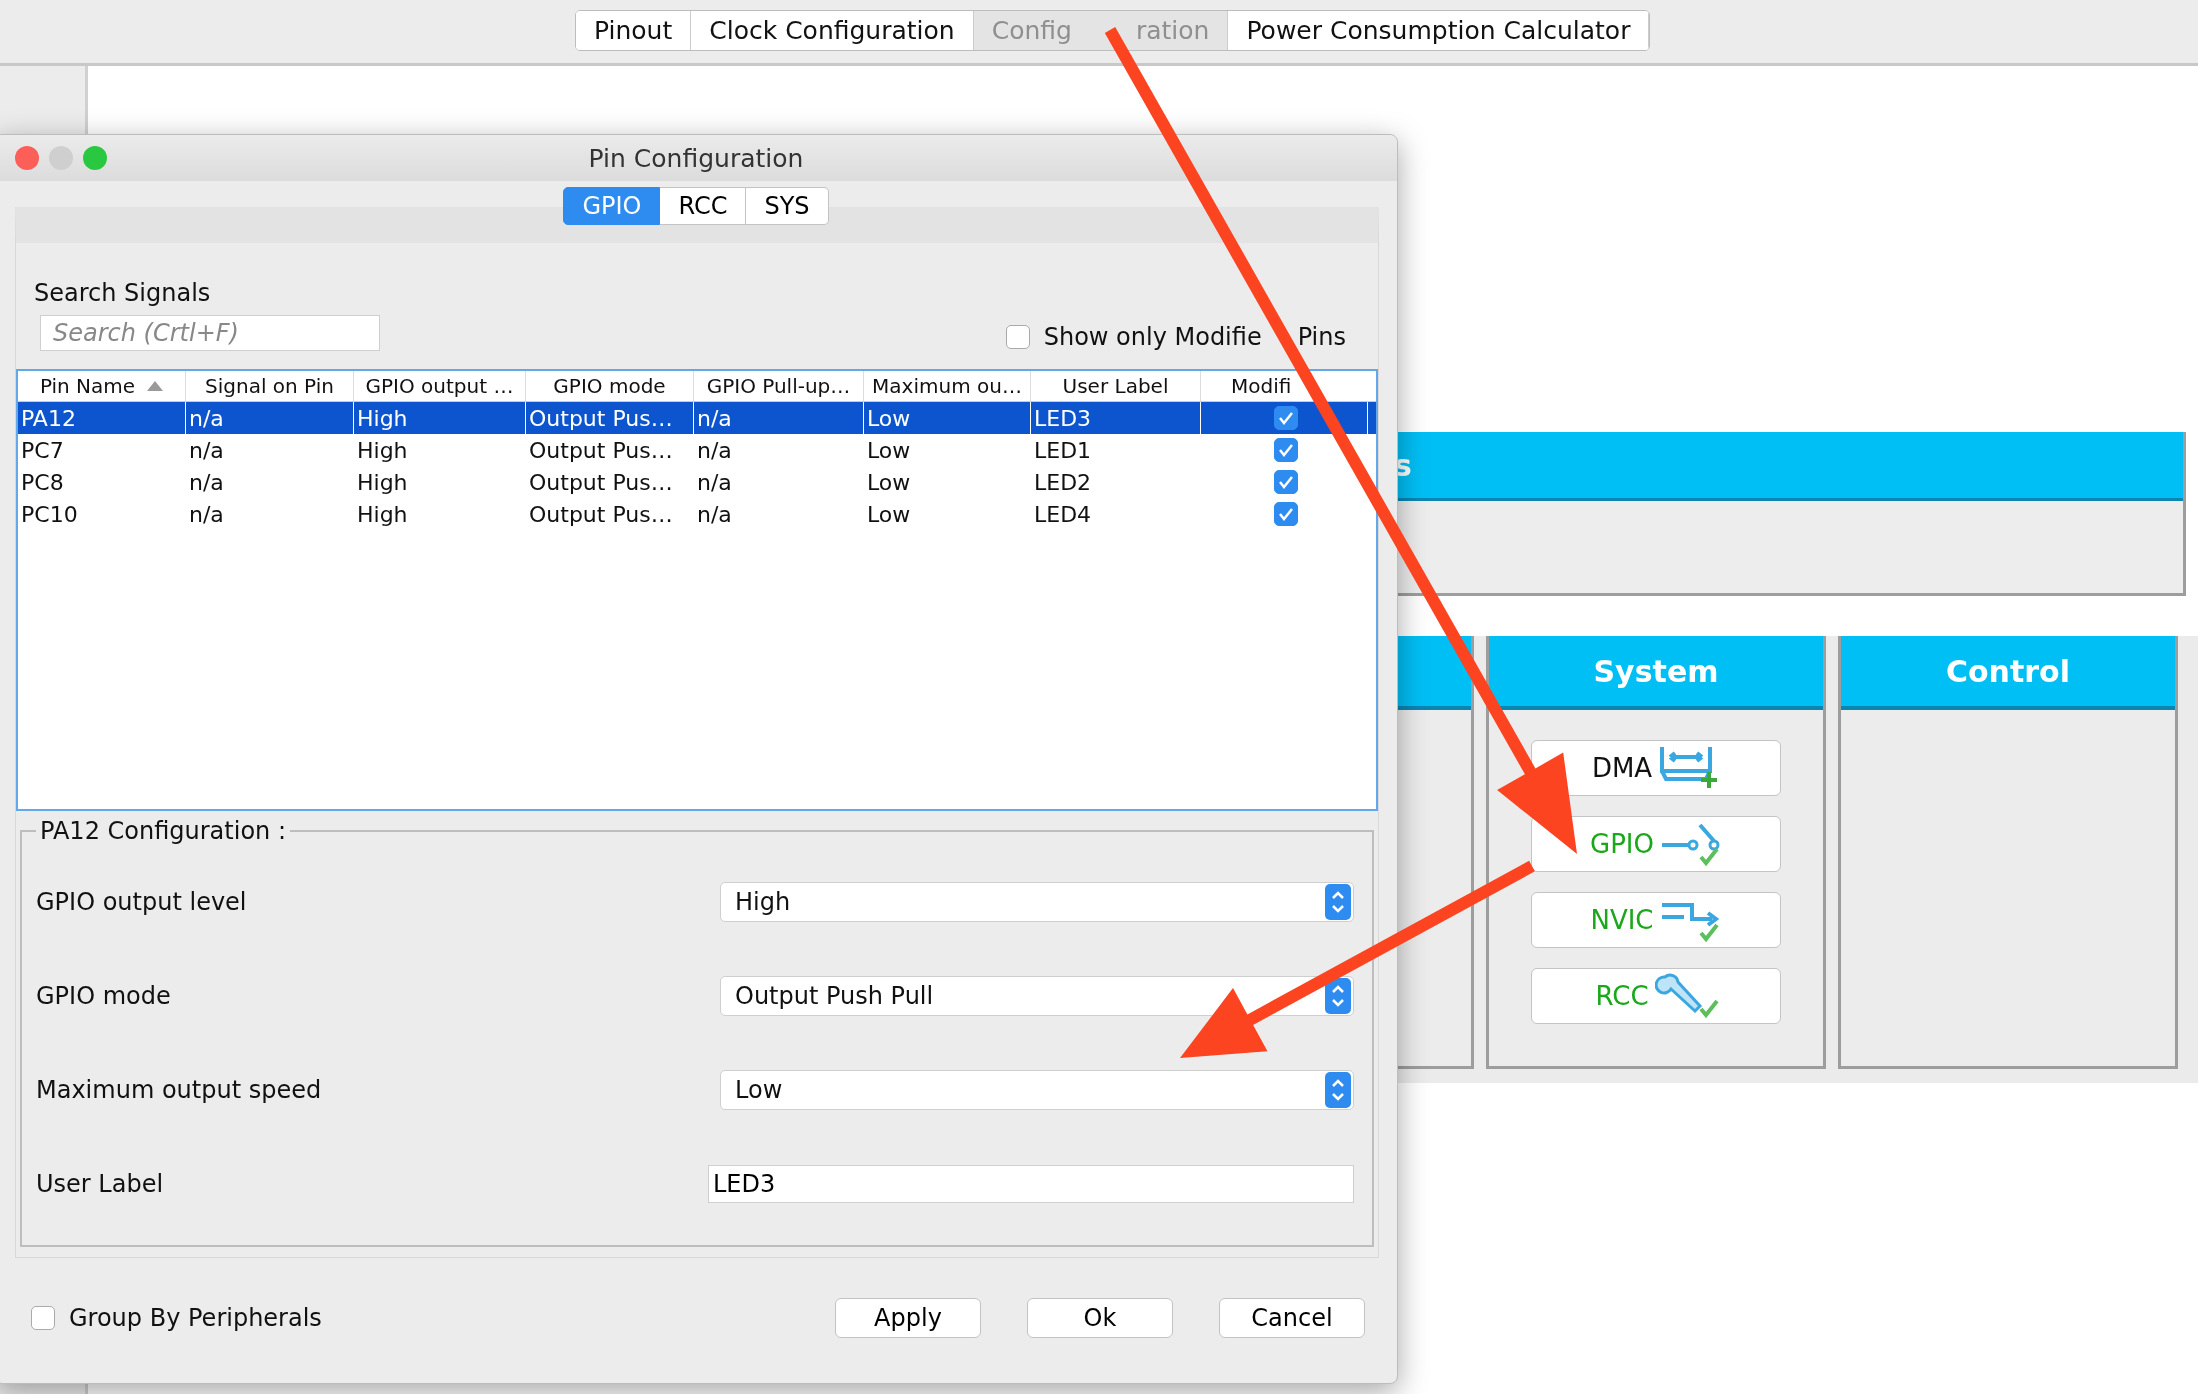  Describe the element at coordinates (1037, 1090) in the screenshot. I see `dropdown: Low` at that location.